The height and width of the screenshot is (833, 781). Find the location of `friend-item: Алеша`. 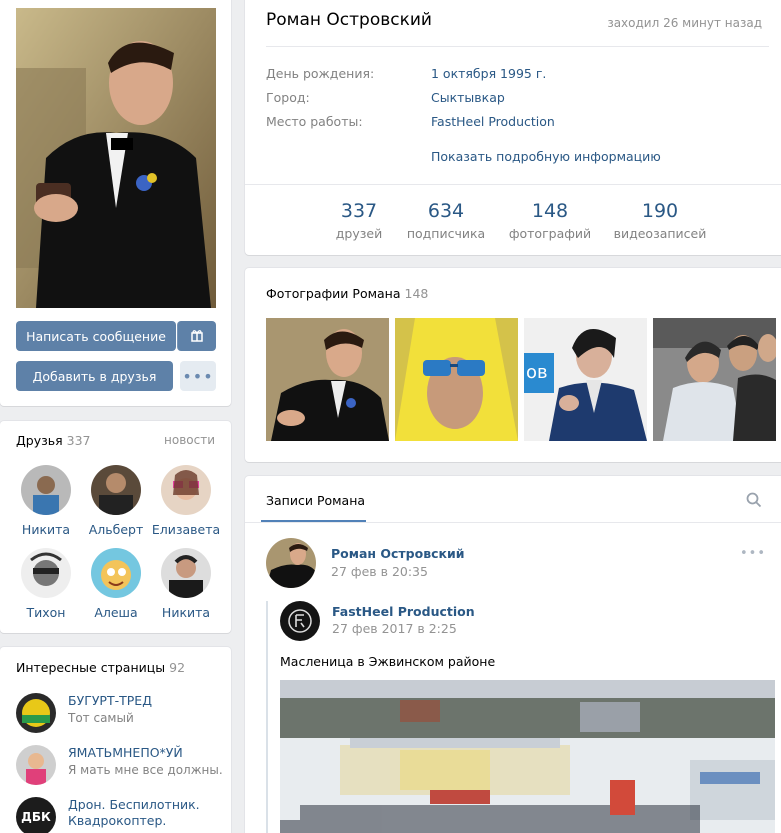

friend-item: Алеша is located at coordinates (116, 584).